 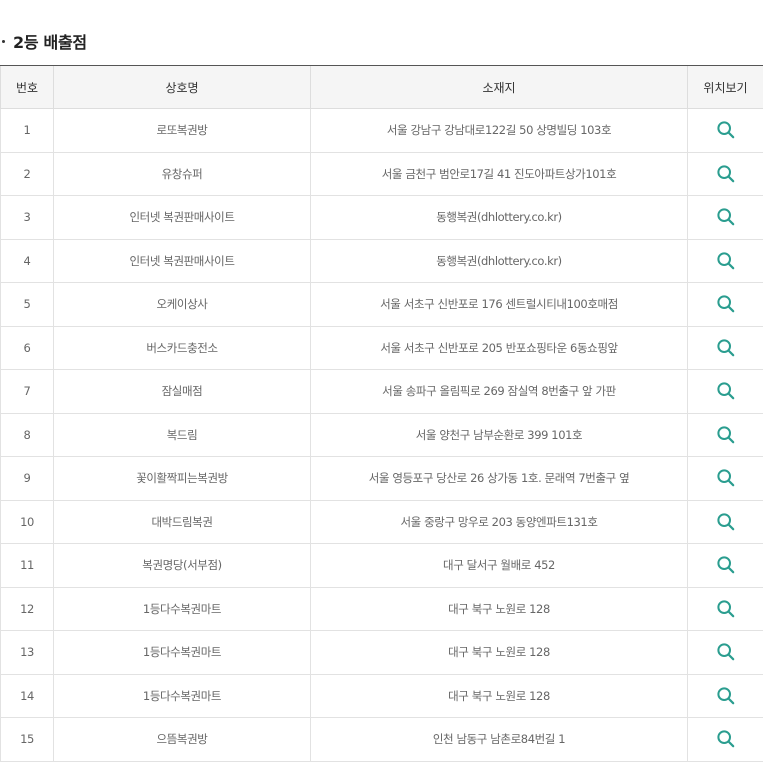 I want to click on section-title-text: 2등 배출점, so click(x=50, y=42).